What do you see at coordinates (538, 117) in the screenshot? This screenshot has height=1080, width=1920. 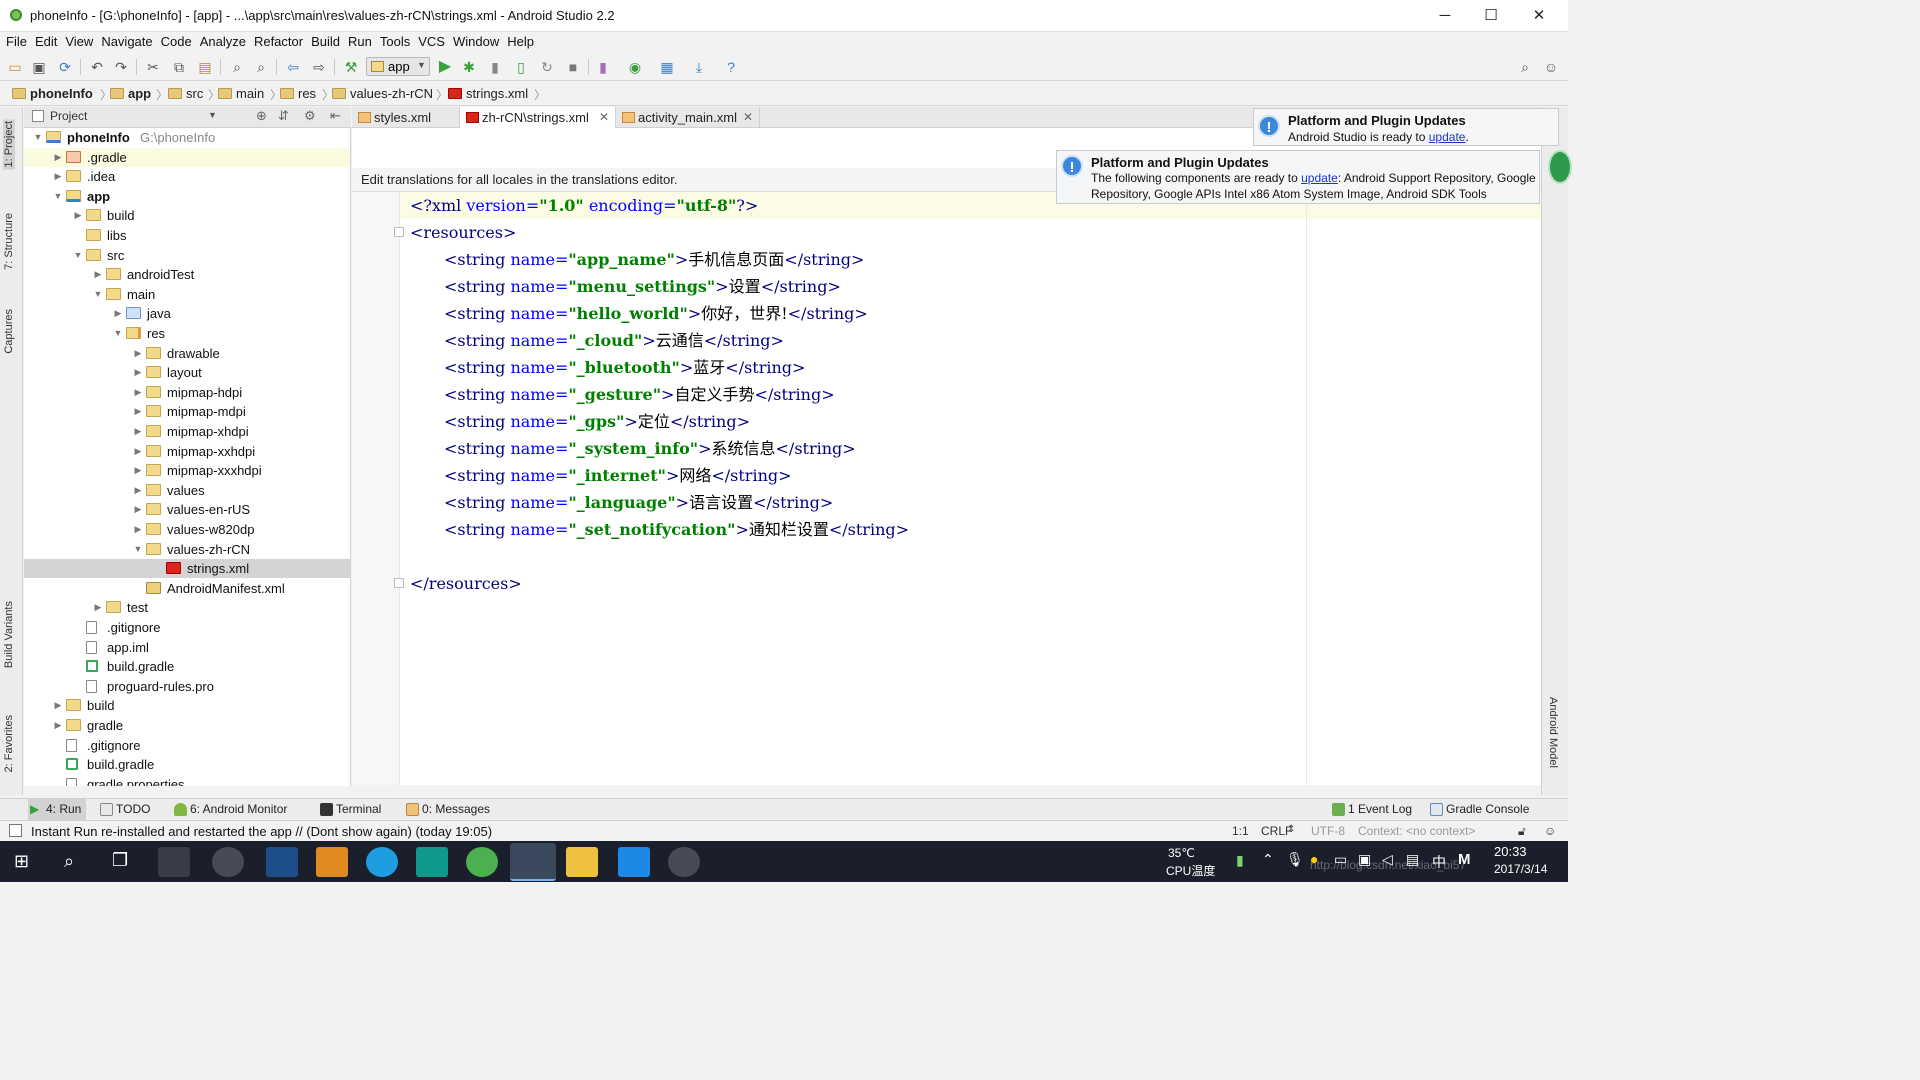 I see `tab-strings-xml: zh-rCN\strings.xml ✕` at bounding box center [538, 117].